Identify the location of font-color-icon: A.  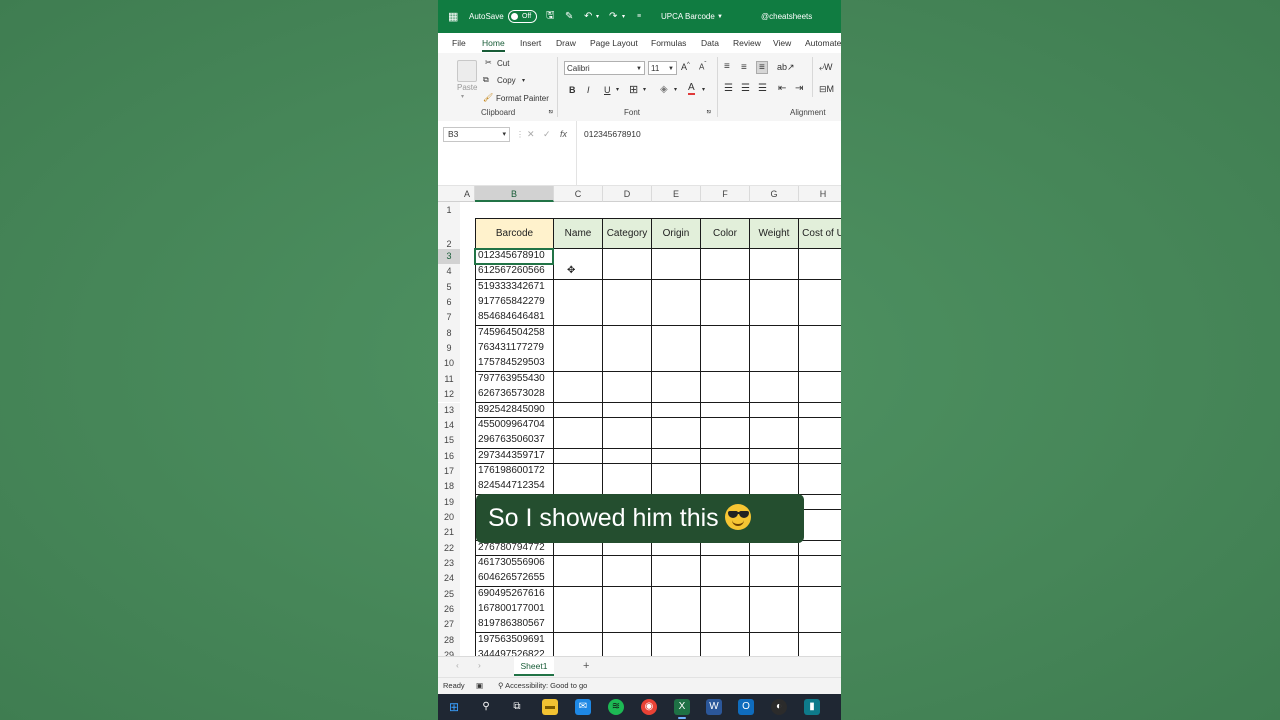
(691, 89).